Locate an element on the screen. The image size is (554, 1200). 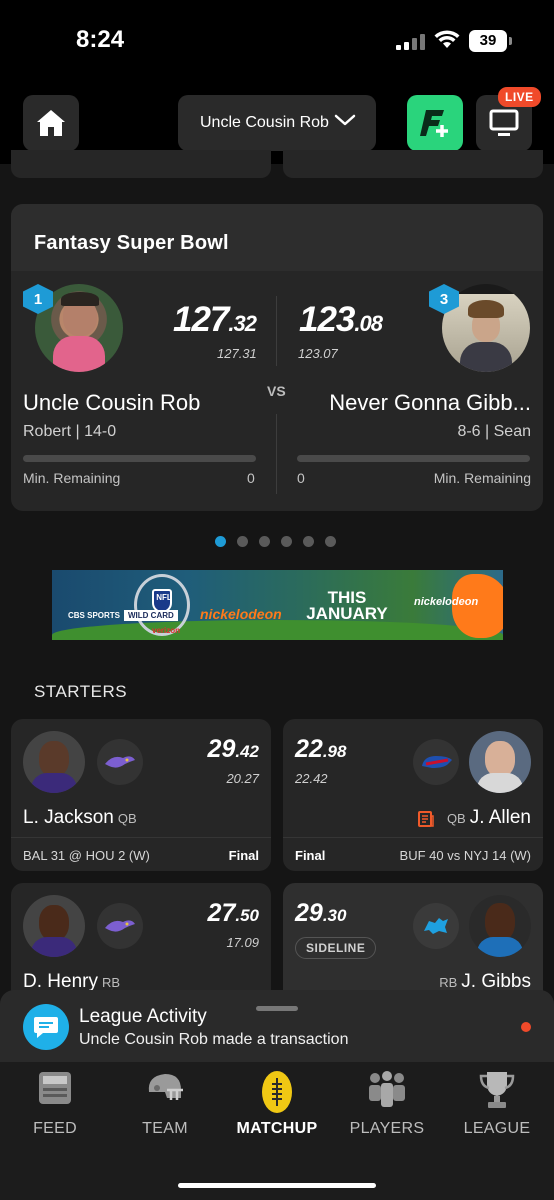
status-time: 8:24 is located at coordinates (100, 39).